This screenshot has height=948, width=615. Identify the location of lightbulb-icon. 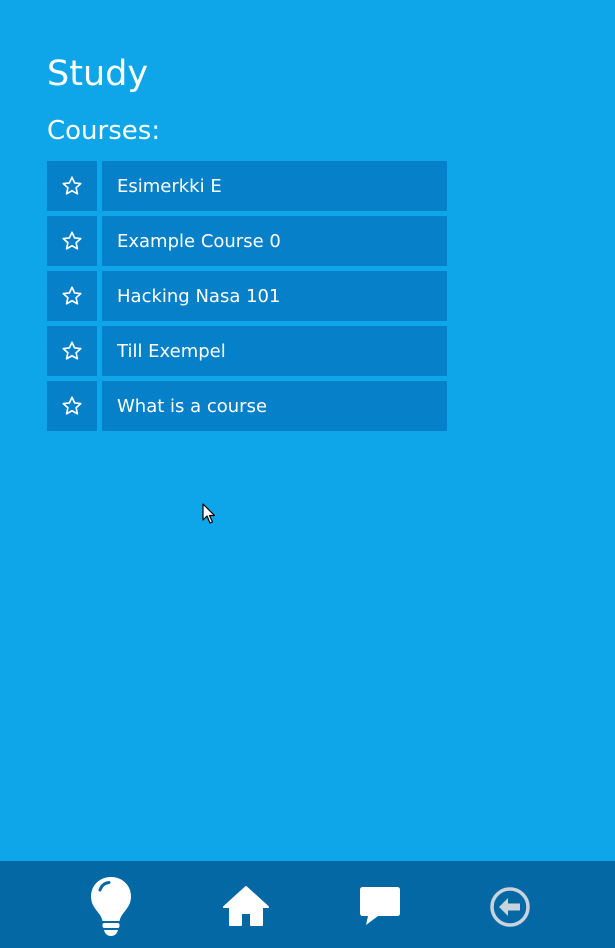
(111, 906).